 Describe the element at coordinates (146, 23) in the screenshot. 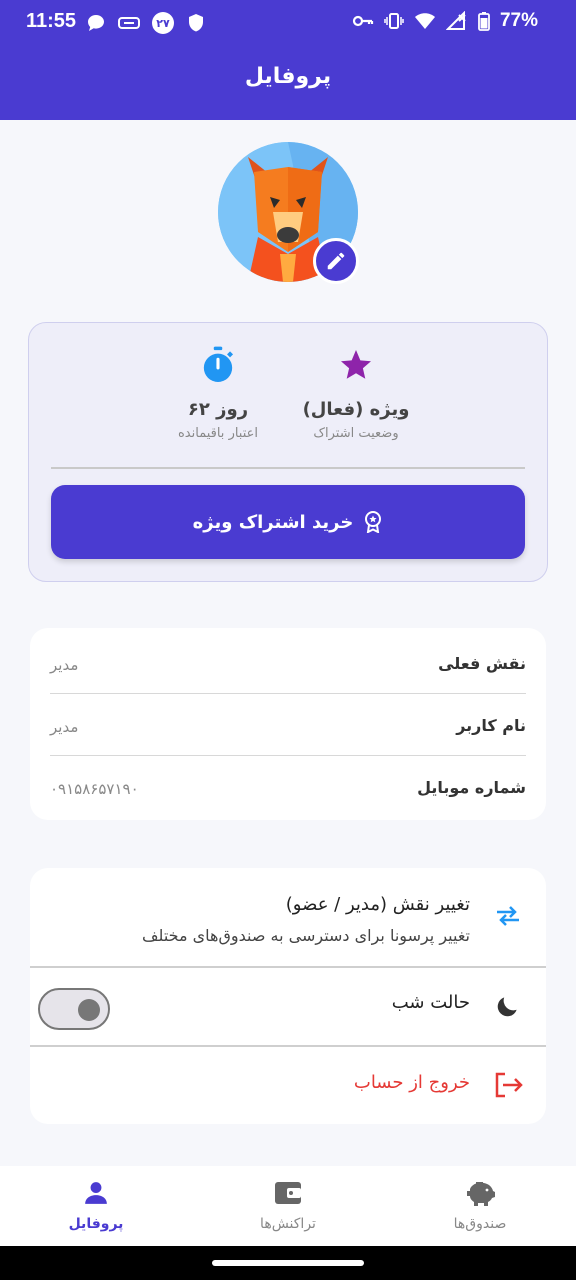

I see `status-notification-icons: ۲۷` at that location.